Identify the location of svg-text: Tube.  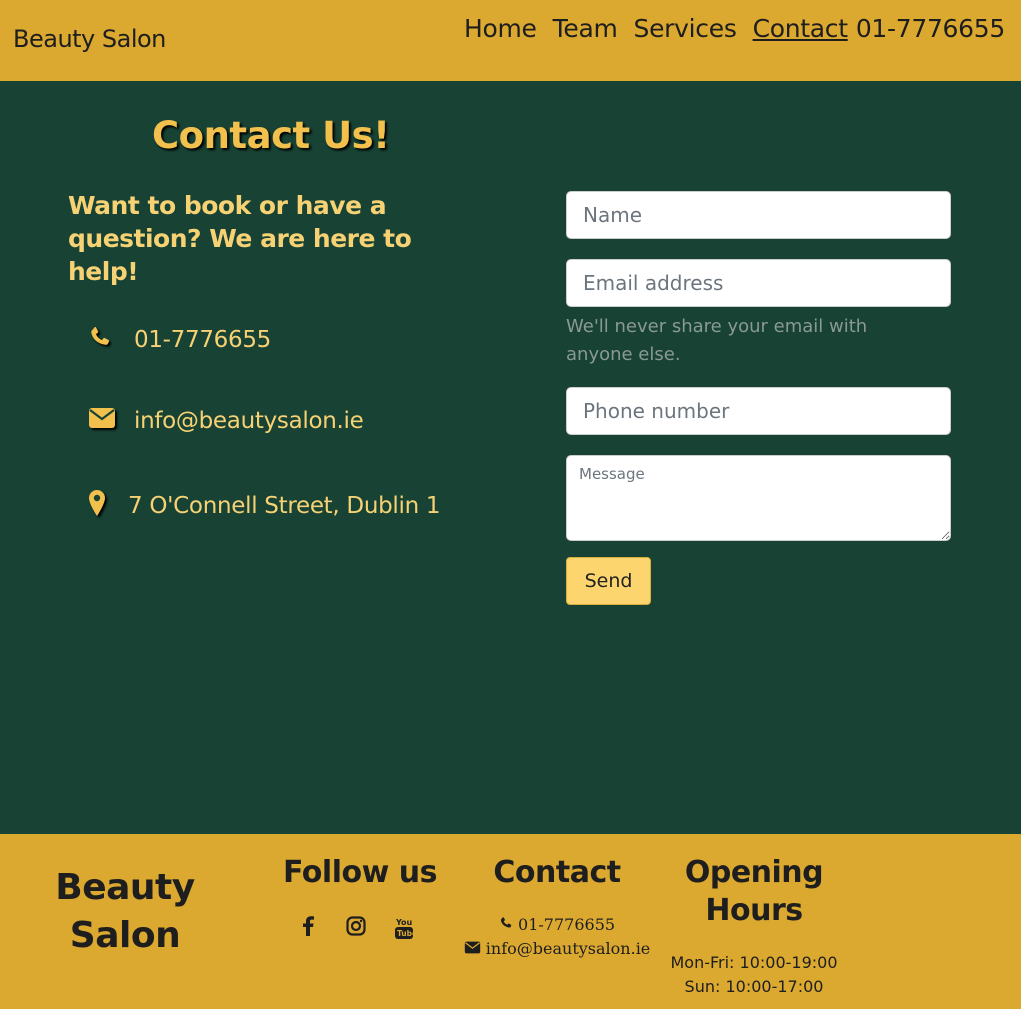
(405, 933).